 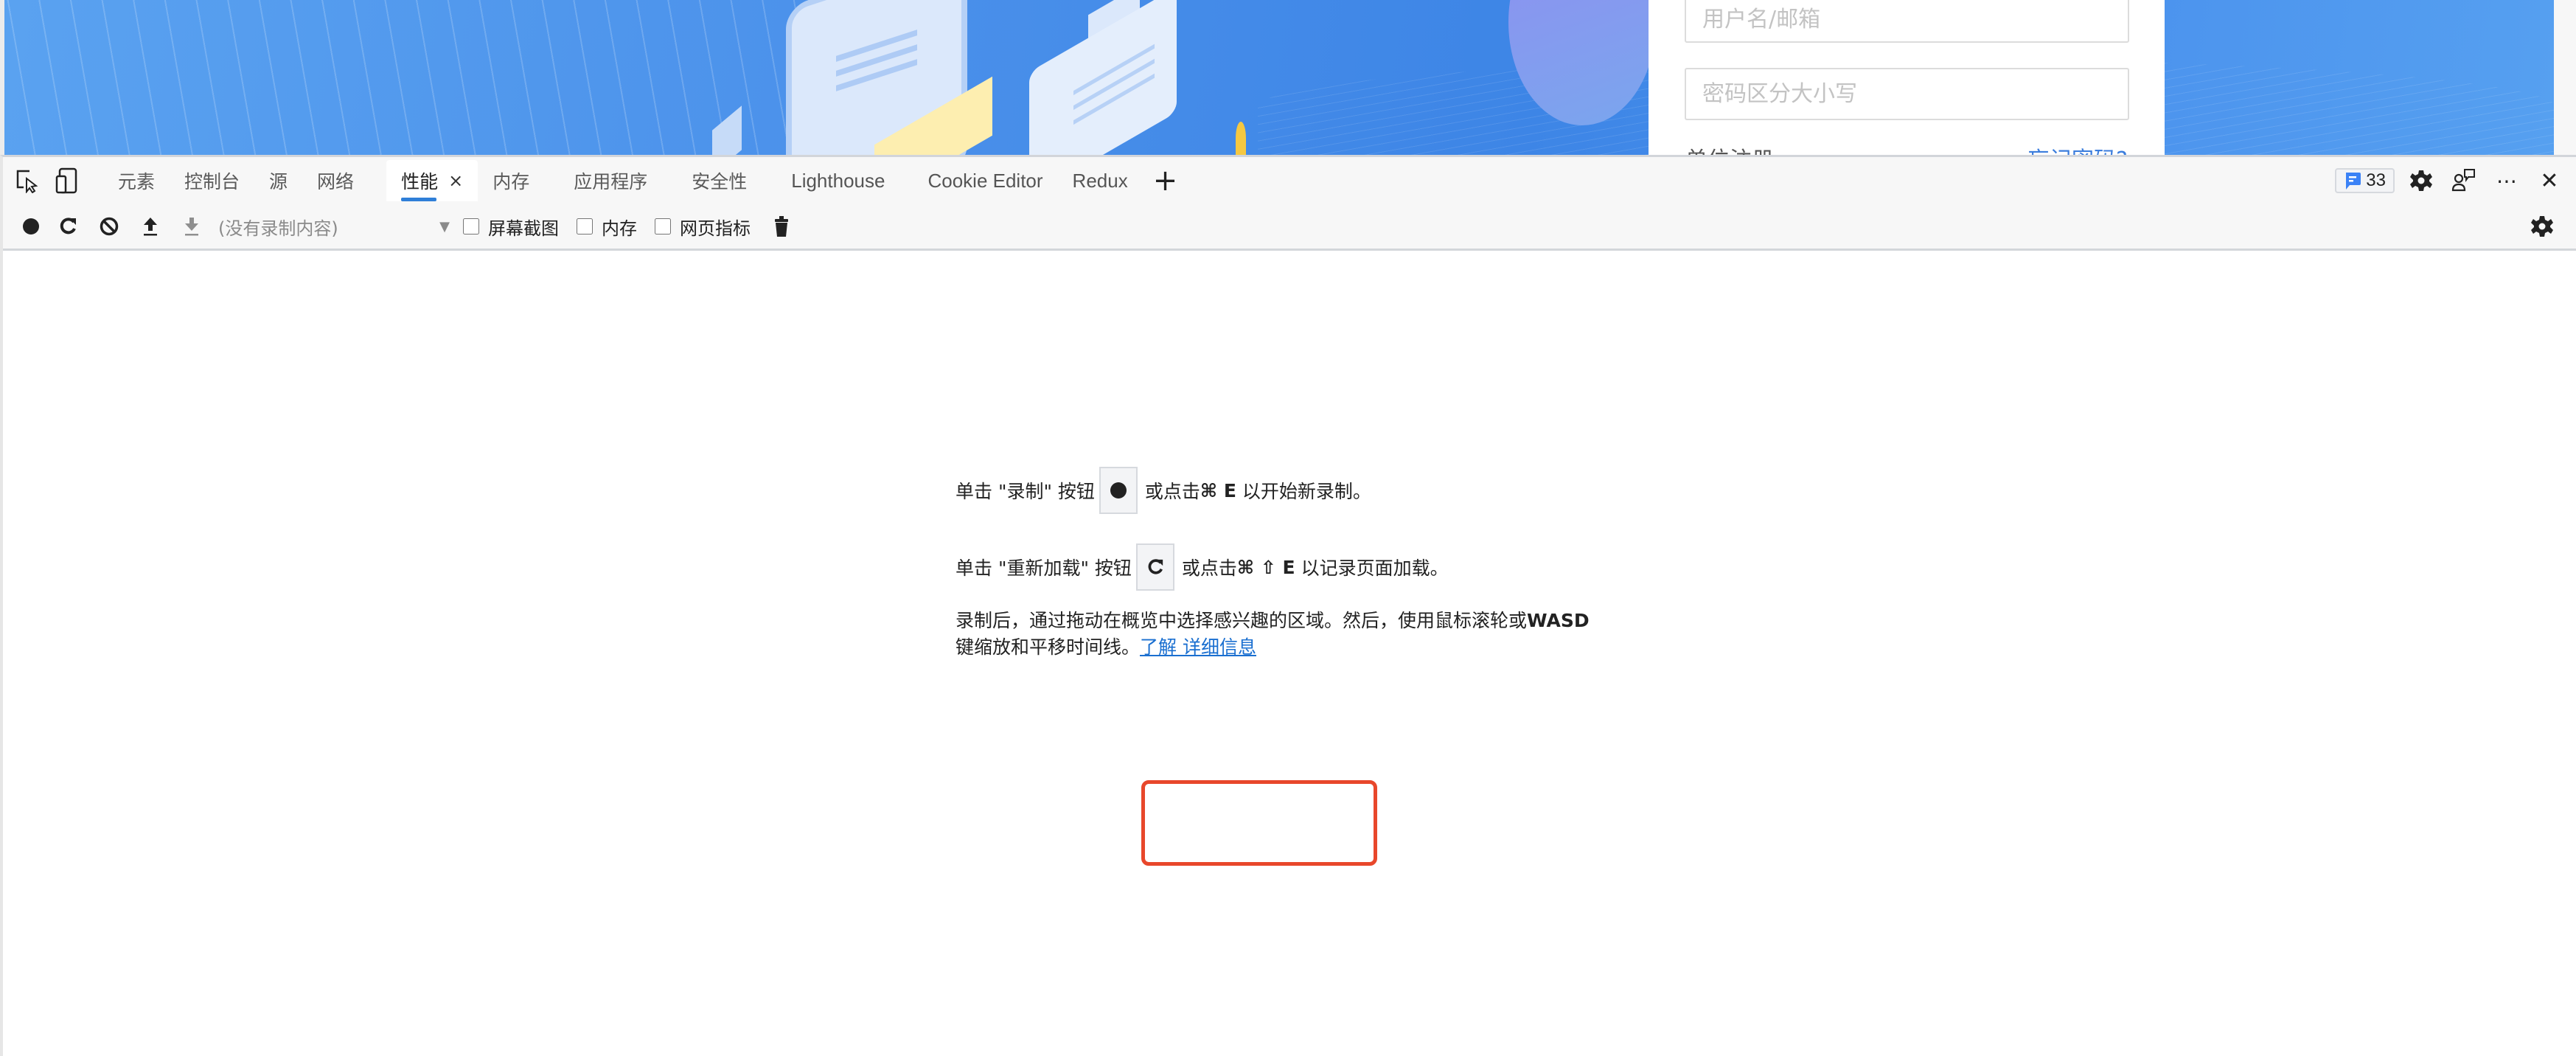 What do you see at coordinates (420, 181) in the screenshot?
I see `tab-label: 性能` at bounding box center [420, 181].